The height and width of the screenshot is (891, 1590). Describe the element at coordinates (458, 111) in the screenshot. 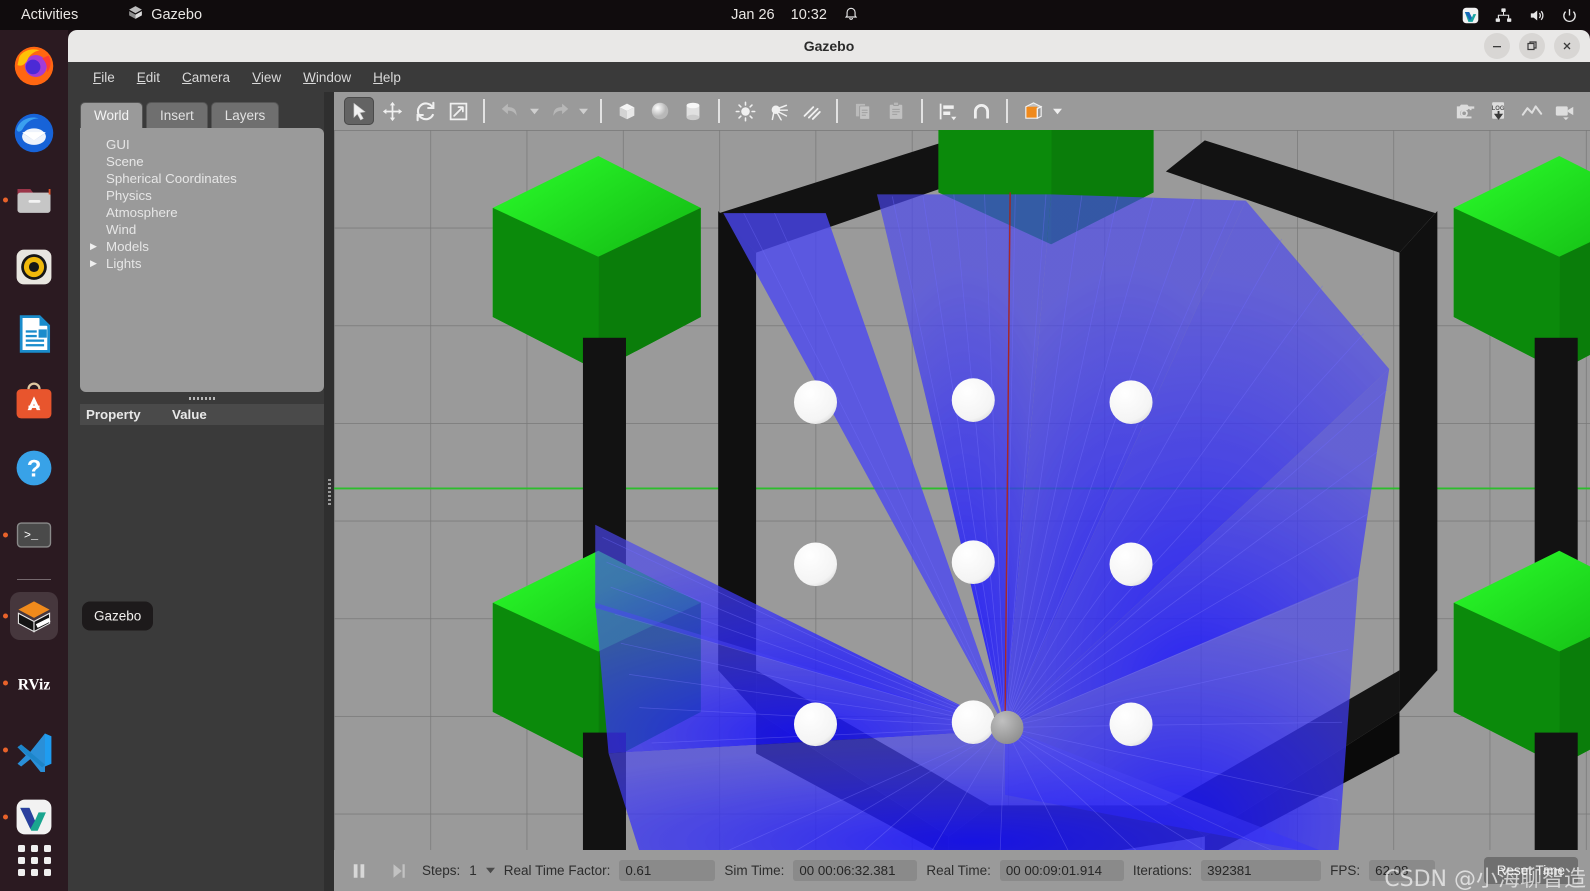

I see `scale-mode-button` at that location.